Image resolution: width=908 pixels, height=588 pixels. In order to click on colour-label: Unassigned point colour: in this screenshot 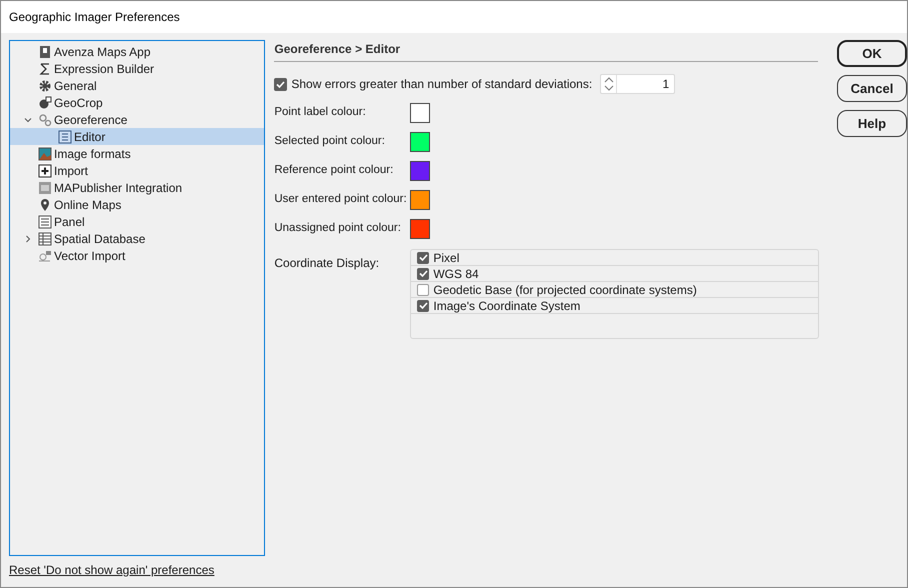, I will do `click(338, 228)`.